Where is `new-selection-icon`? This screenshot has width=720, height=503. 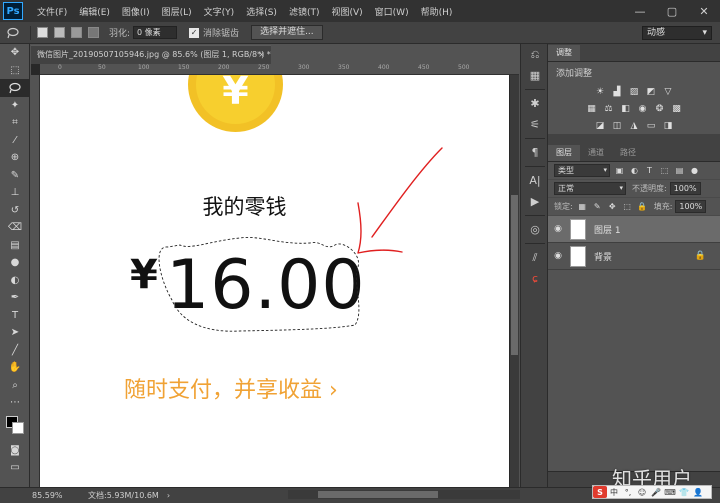 new-selection-icon is located at coordinates (42, 32).